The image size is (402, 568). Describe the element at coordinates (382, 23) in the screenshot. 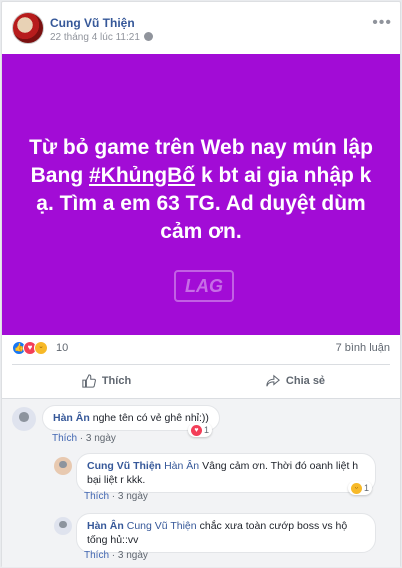

I see `more-options-icon: •••` at that location.